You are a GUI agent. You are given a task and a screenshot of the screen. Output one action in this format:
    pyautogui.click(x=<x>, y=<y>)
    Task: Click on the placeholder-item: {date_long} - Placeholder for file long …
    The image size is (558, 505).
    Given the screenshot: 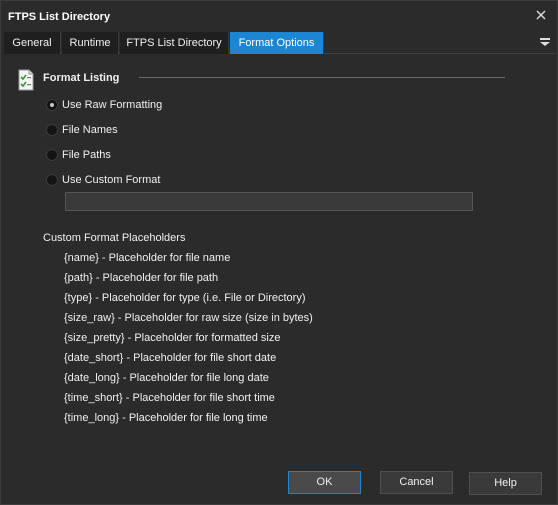 What is the action you would take?
    pyautogui.click(x=166, y=378)
    